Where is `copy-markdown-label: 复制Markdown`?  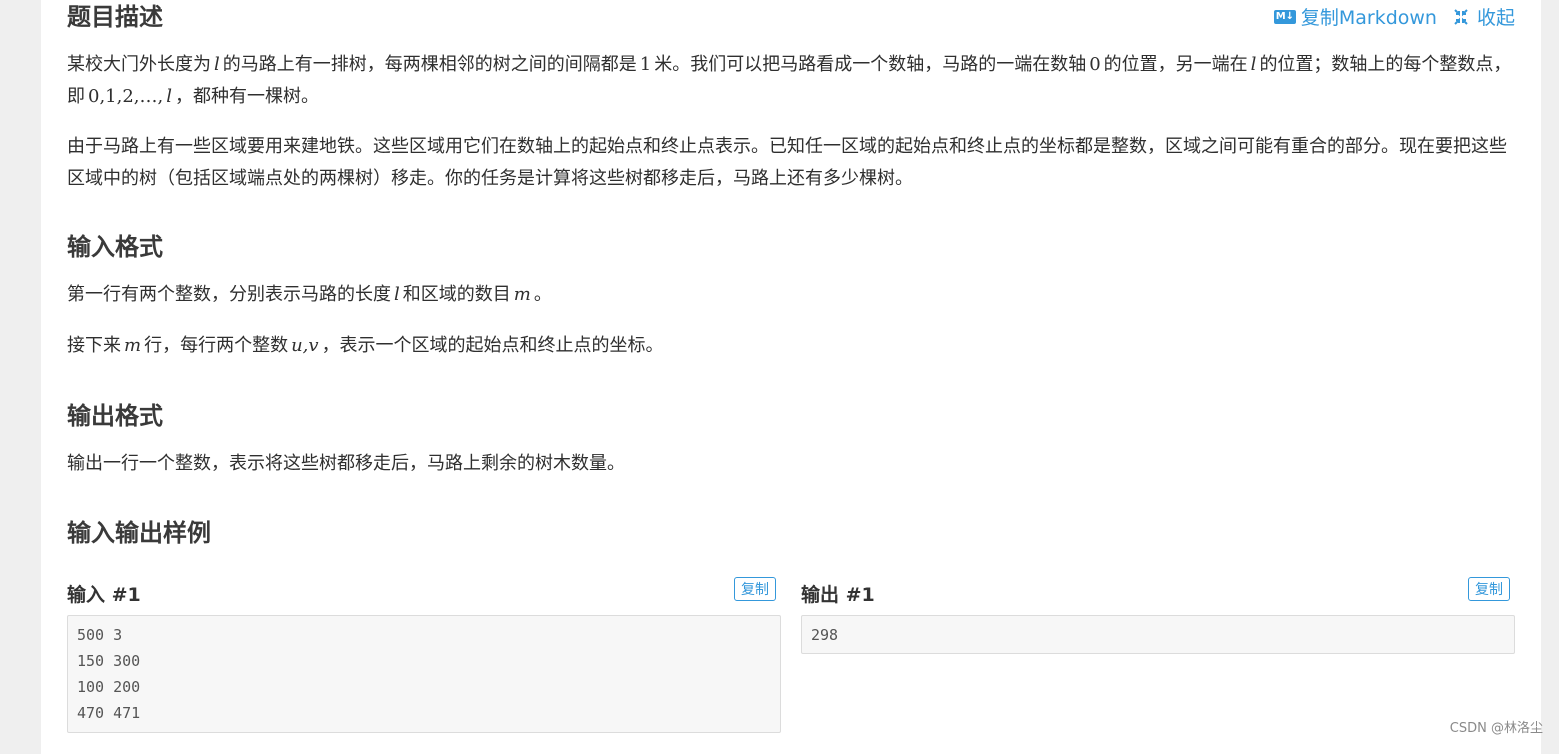 copy-markdown-label: 复制Markdown is located at coordinates (1368, 18).